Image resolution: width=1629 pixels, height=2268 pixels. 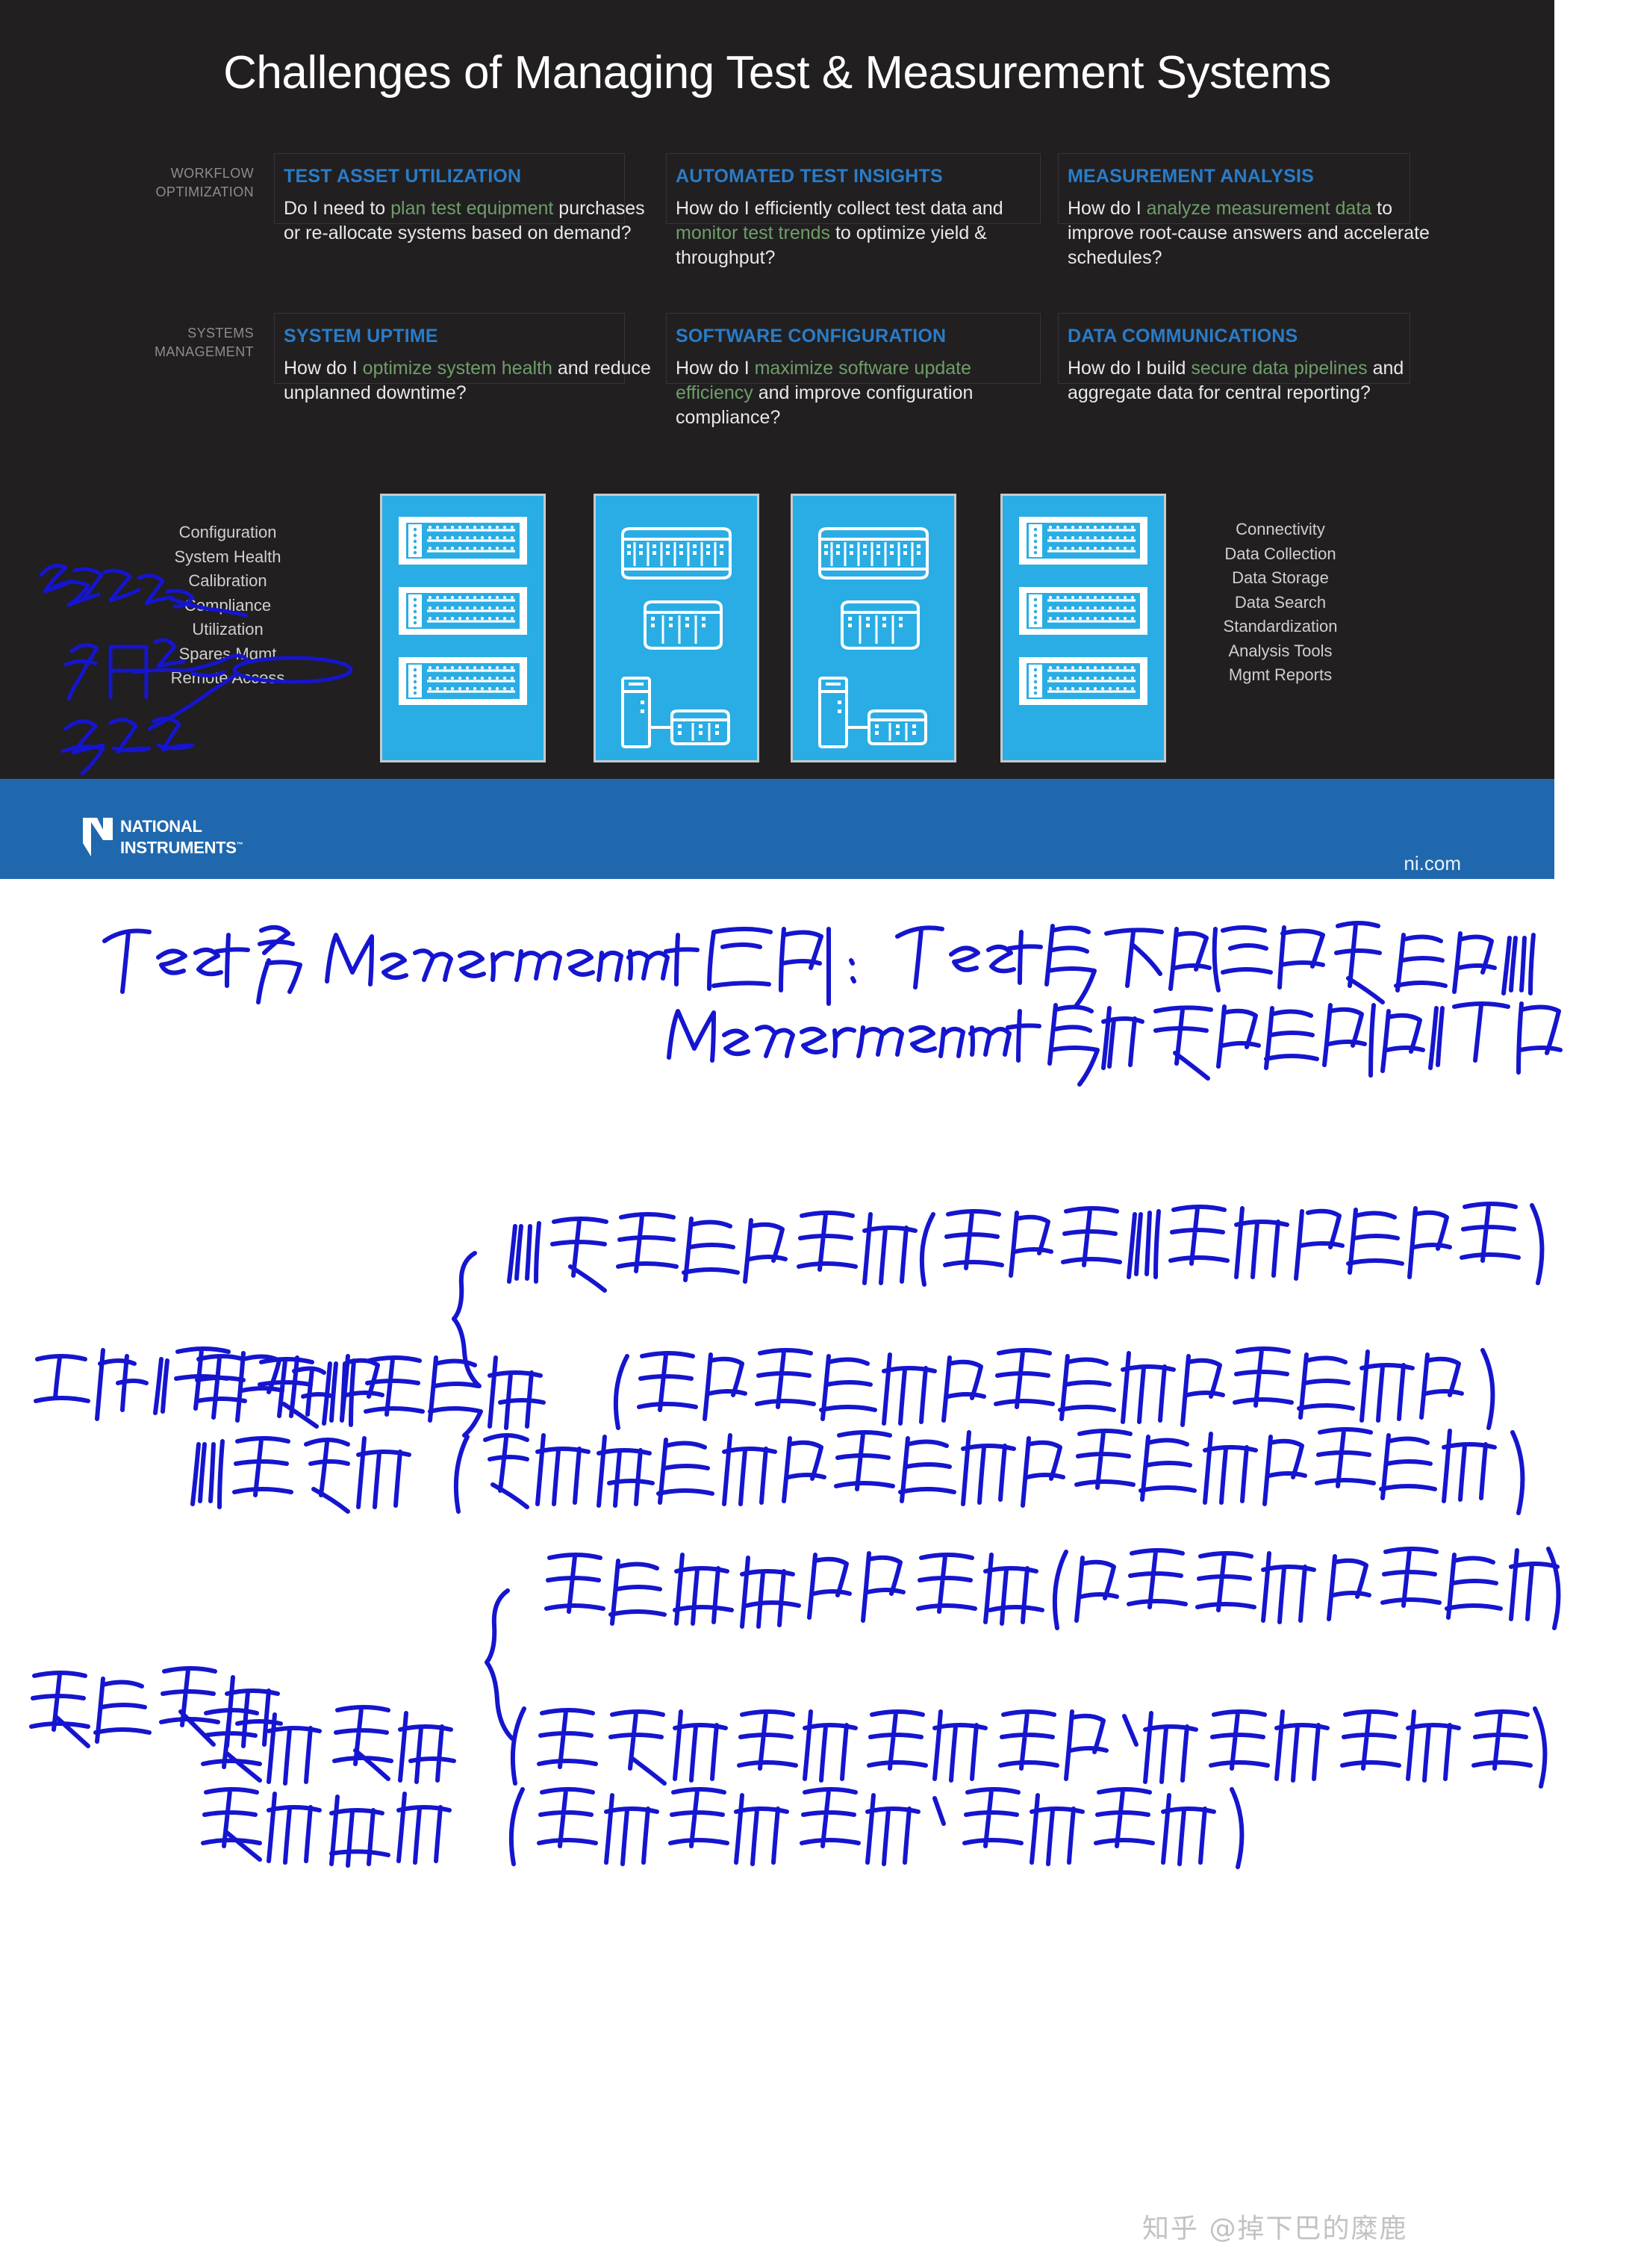 What do you see at coordinates (204, 191) in the screenshot?
I see `row-label-line2: OPTIMIZATION` at bounding box center [204, 191].